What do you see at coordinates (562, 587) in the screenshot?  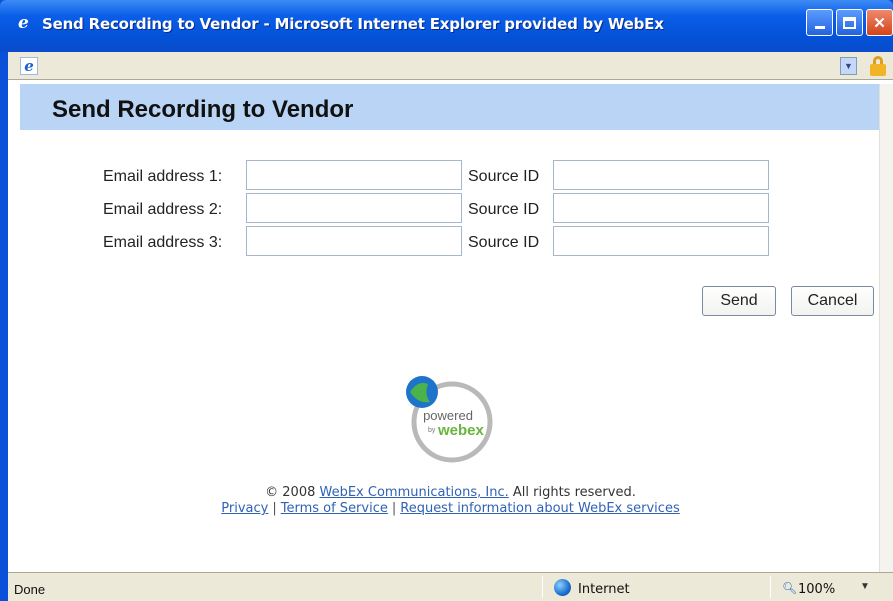 I see `globe-icon` at bounding box center [562, 587].